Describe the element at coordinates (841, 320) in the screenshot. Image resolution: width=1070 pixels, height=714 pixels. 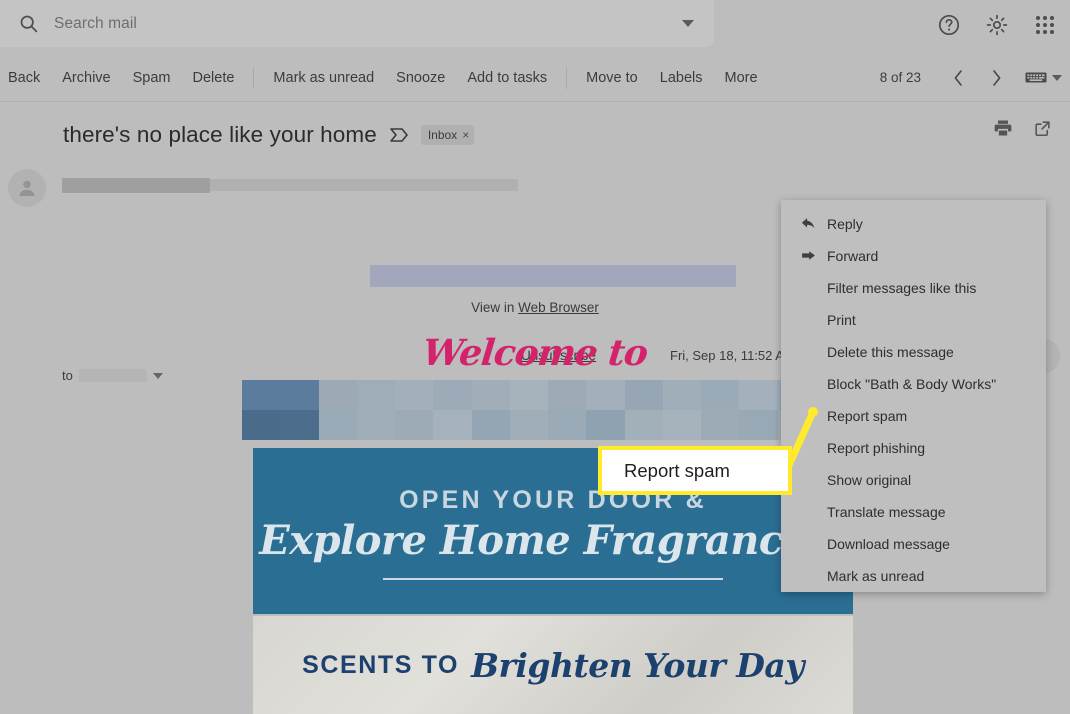
I see `menu-item-label: Print` at that location.